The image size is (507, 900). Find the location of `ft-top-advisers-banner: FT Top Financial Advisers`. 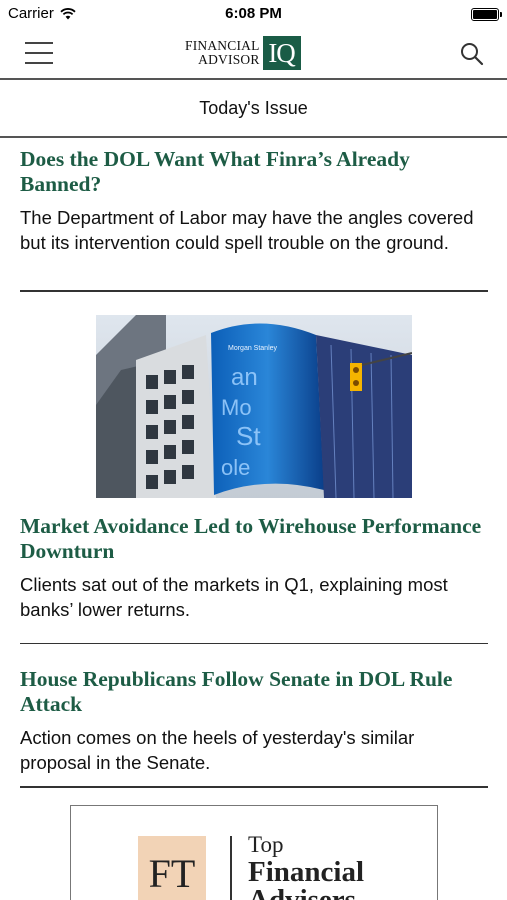

ft-top-advisers-banner: FT Top Financial Advisers is located at coordinates (254, 852).